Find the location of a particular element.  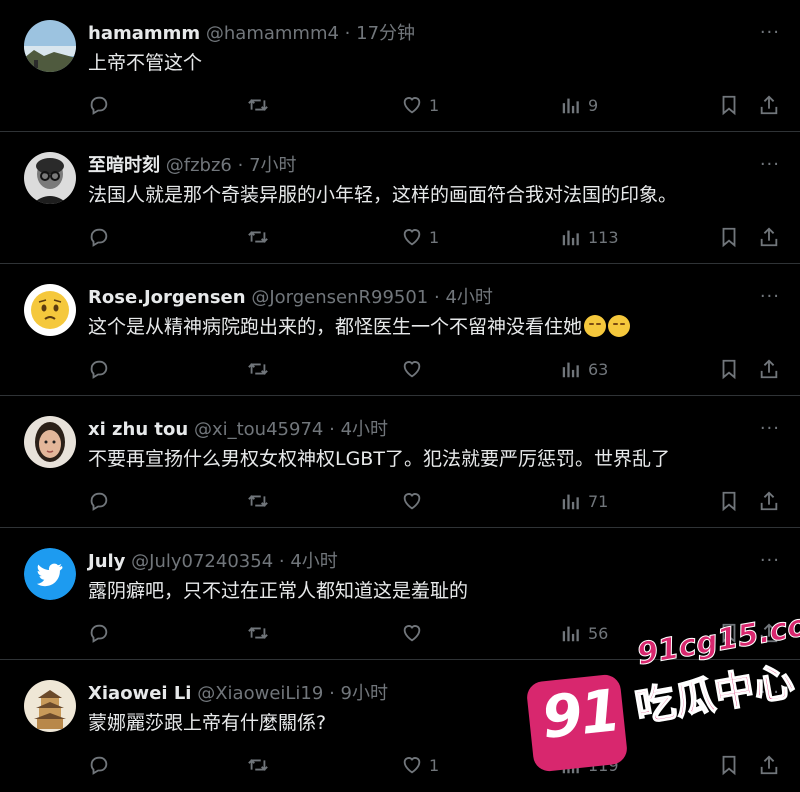

action-bar: 1 113 is located at coordinates (438, 237).